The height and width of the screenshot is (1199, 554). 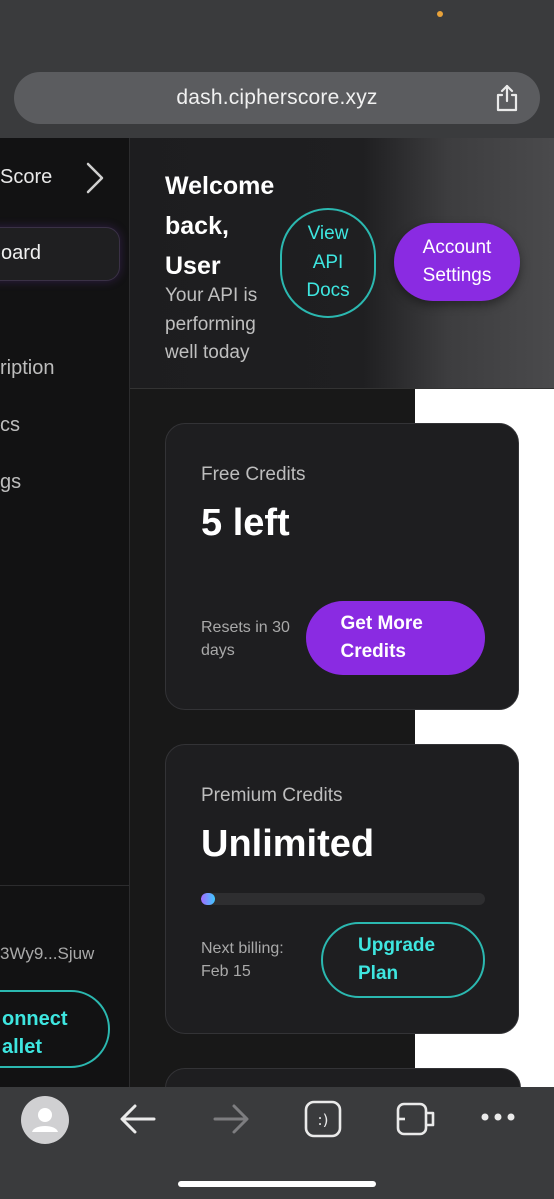 I want to click on connect-wallet-label: onnect allet, so click(x=35, y=1033).